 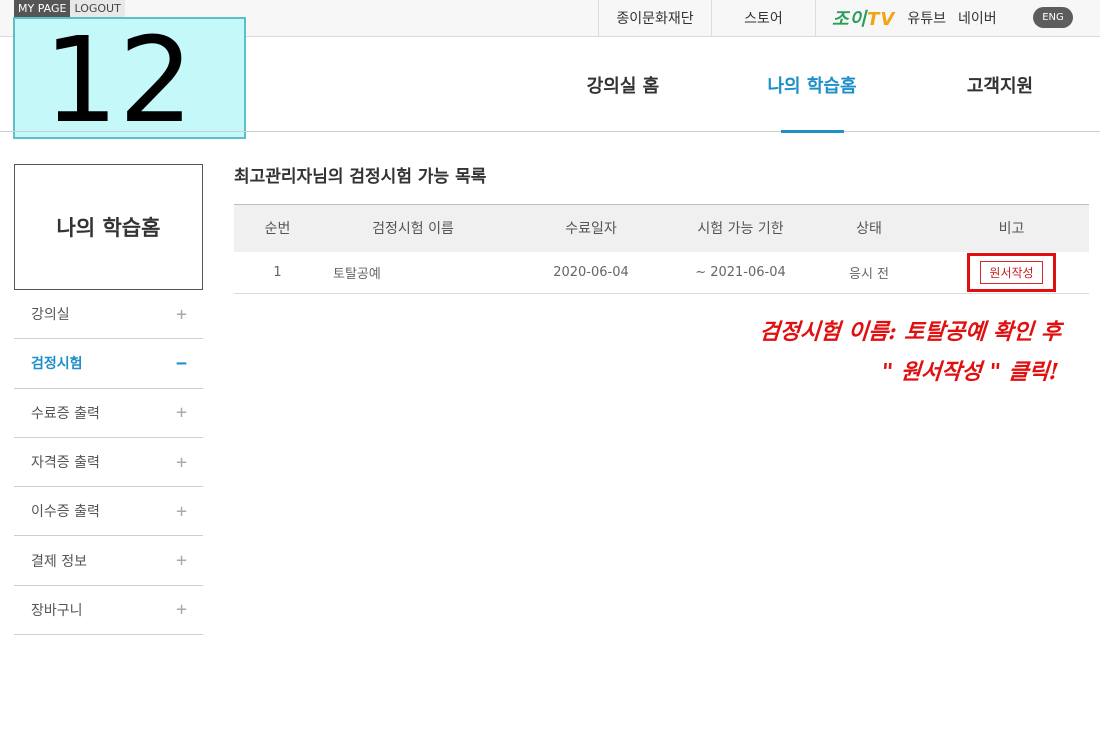 What do you see at coordinates (108, 315) in the screenshot?
I see `sidebar-item-classroom: 강의실 +` at bounding box center [108, 315].